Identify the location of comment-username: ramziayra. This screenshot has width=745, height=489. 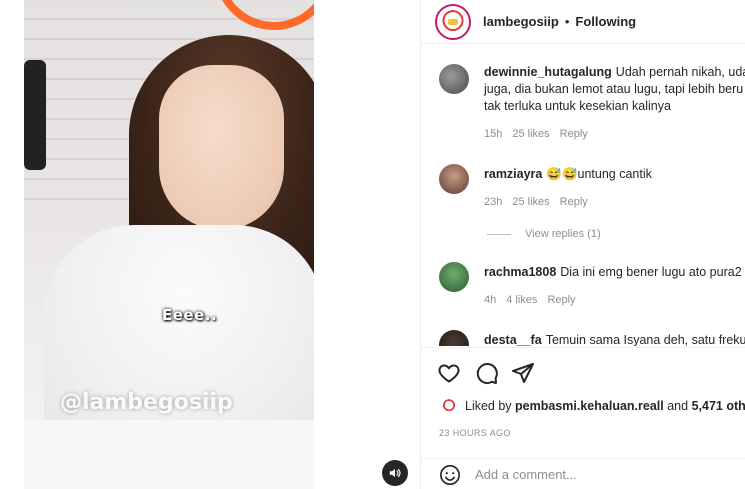
(513, 174).